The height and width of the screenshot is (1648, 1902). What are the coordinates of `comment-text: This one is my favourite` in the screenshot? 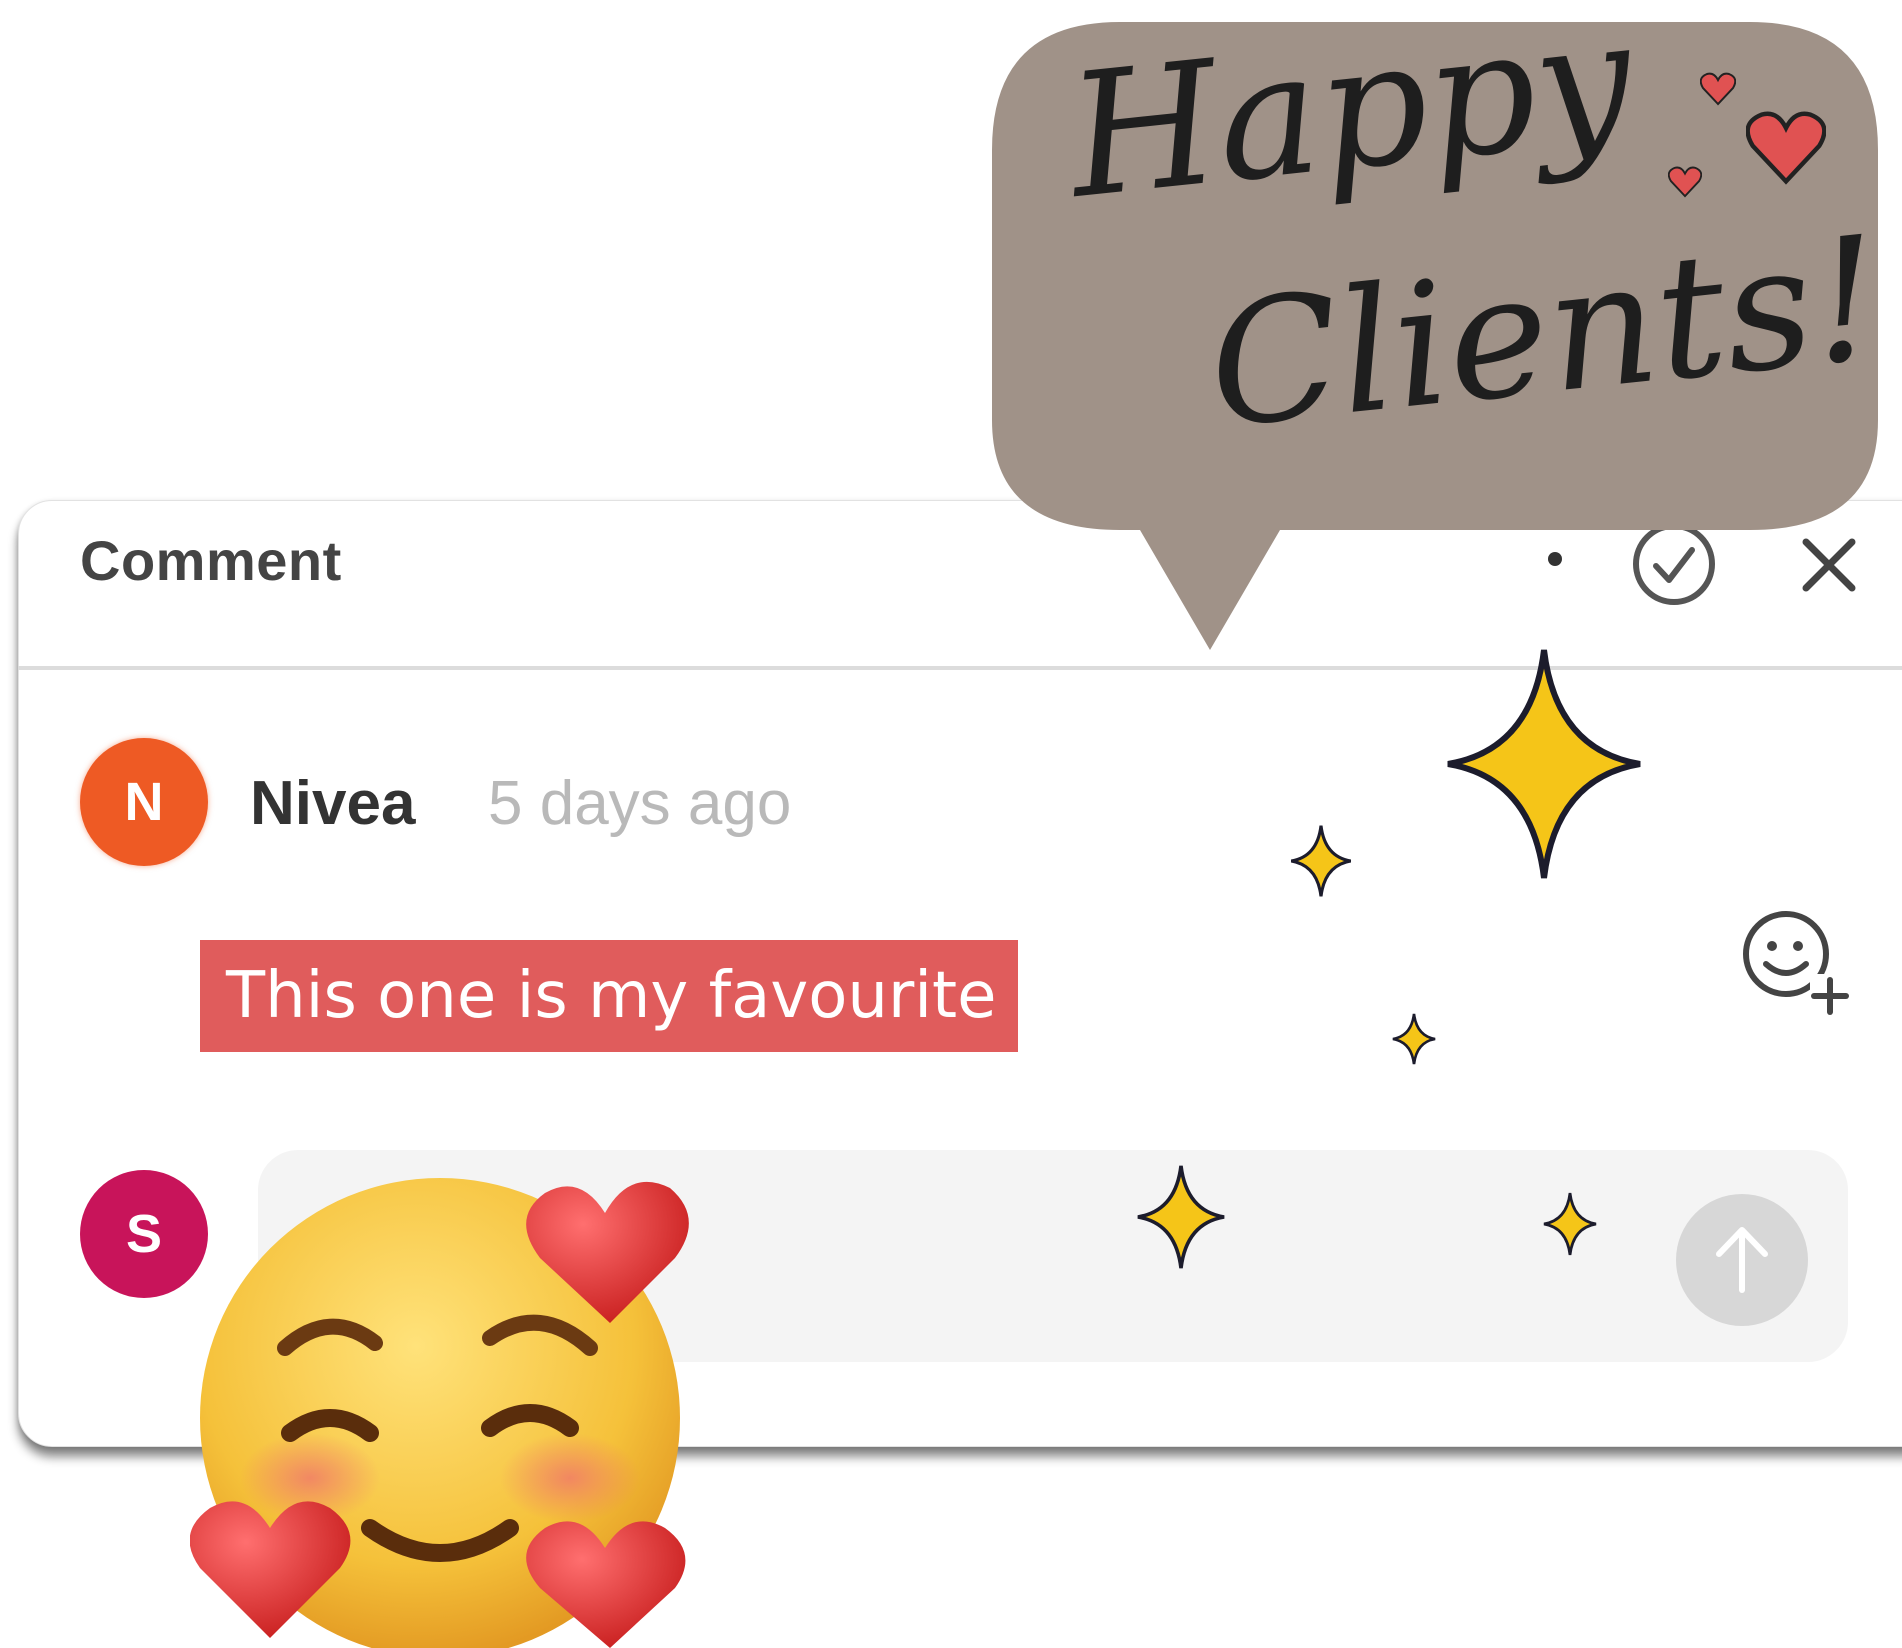 It's located at (609, 996).